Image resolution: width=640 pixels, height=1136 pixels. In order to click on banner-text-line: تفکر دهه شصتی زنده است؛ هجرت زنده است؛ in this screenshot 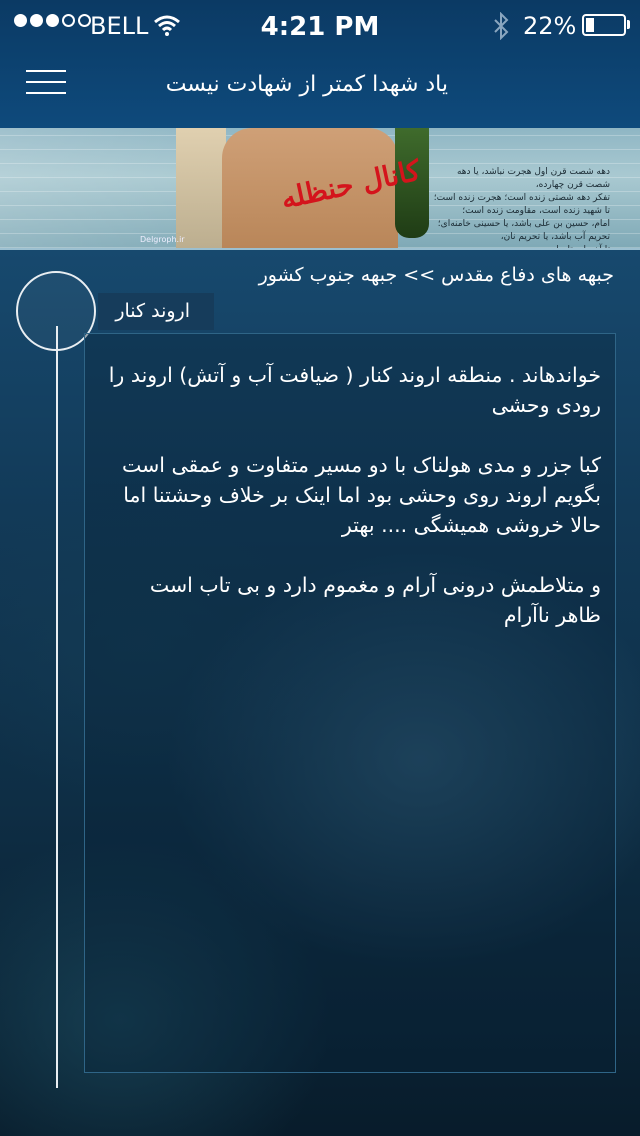, I will do `click(521, 198)`.